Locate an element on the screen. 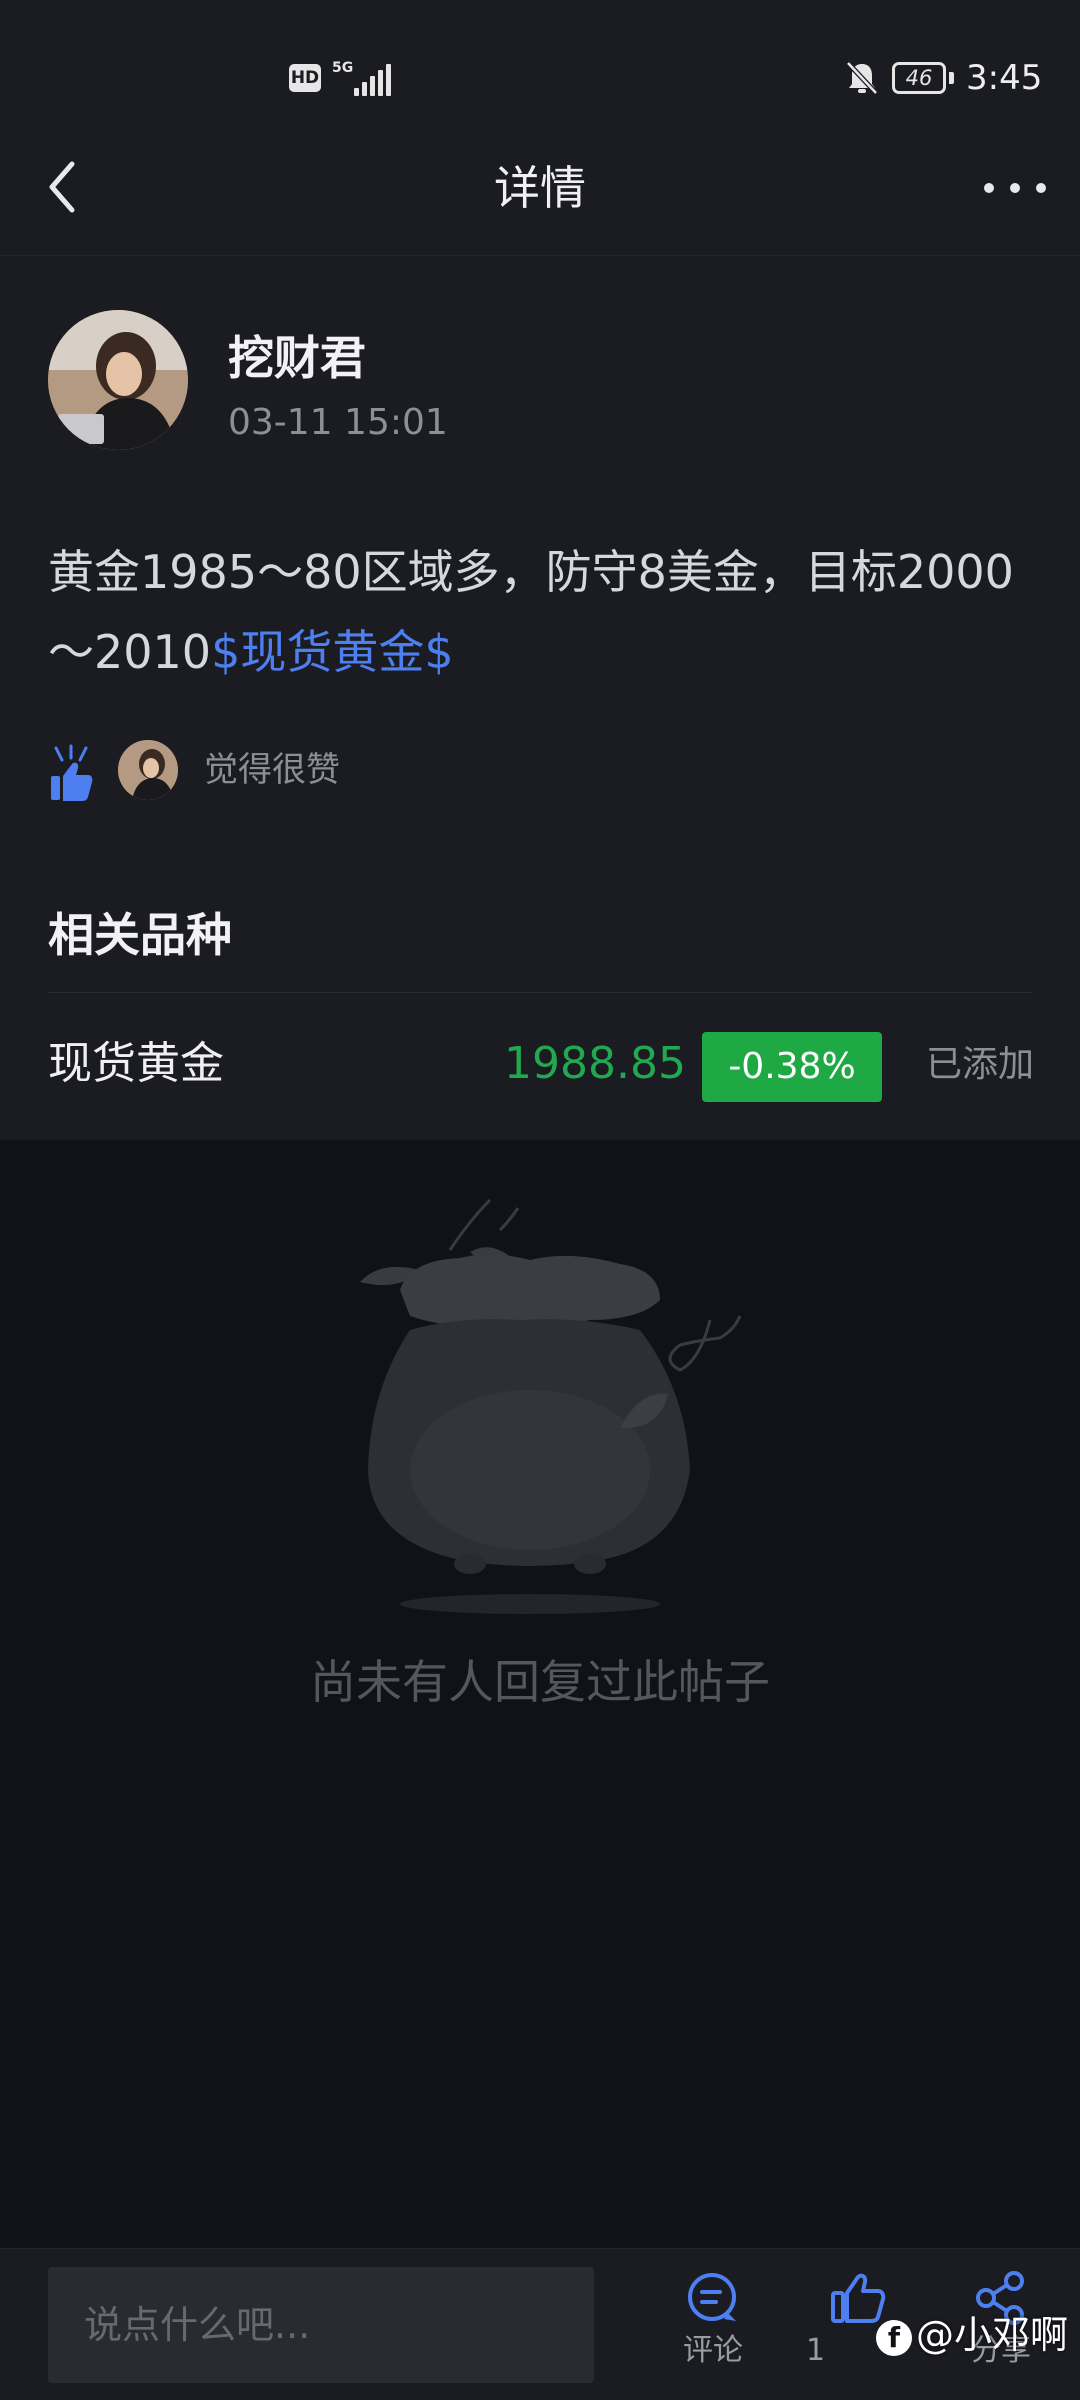  liker-avatar is located at coordinates (148, 770).